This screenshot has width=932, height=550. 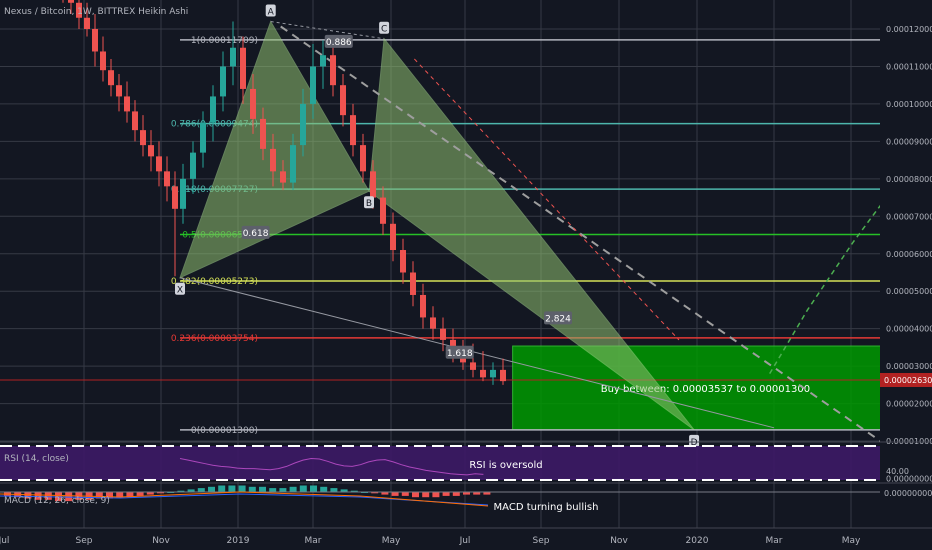 What do you see at coordinates (505, 465) in the screenshot?
I see `rsi-annotation: RSI is oversold` at bounding box center [505, 465].